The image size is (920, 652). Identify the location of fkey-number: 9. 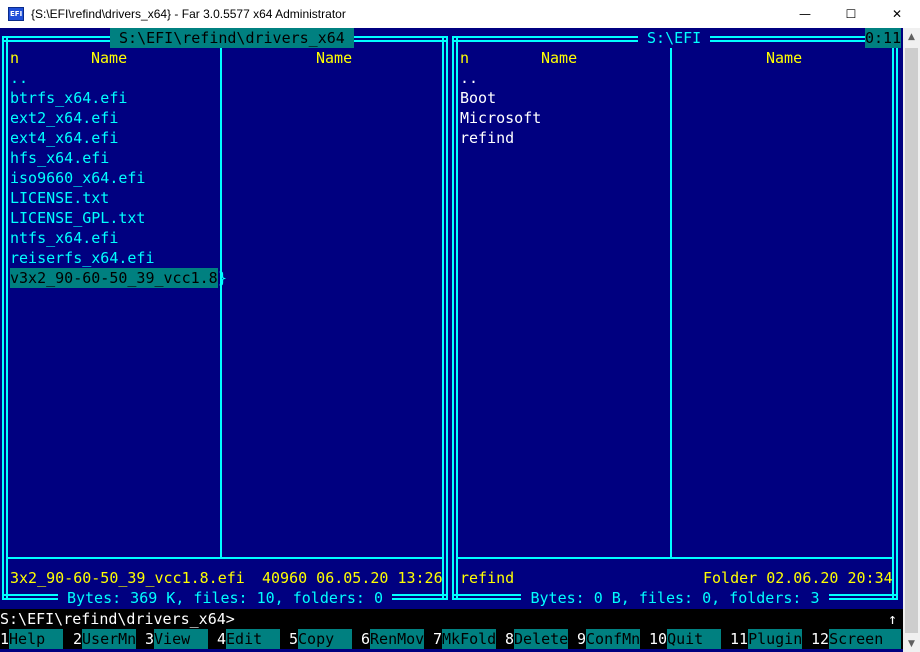
(582, 639).